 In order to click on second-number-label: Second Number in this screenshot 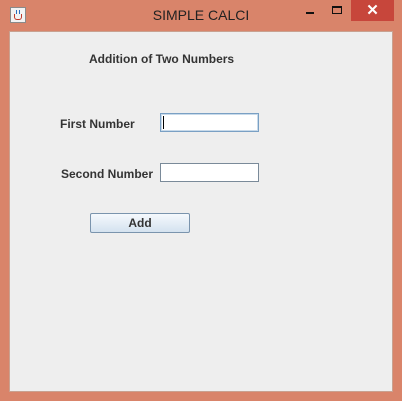, I will do `click(107, 174)`.